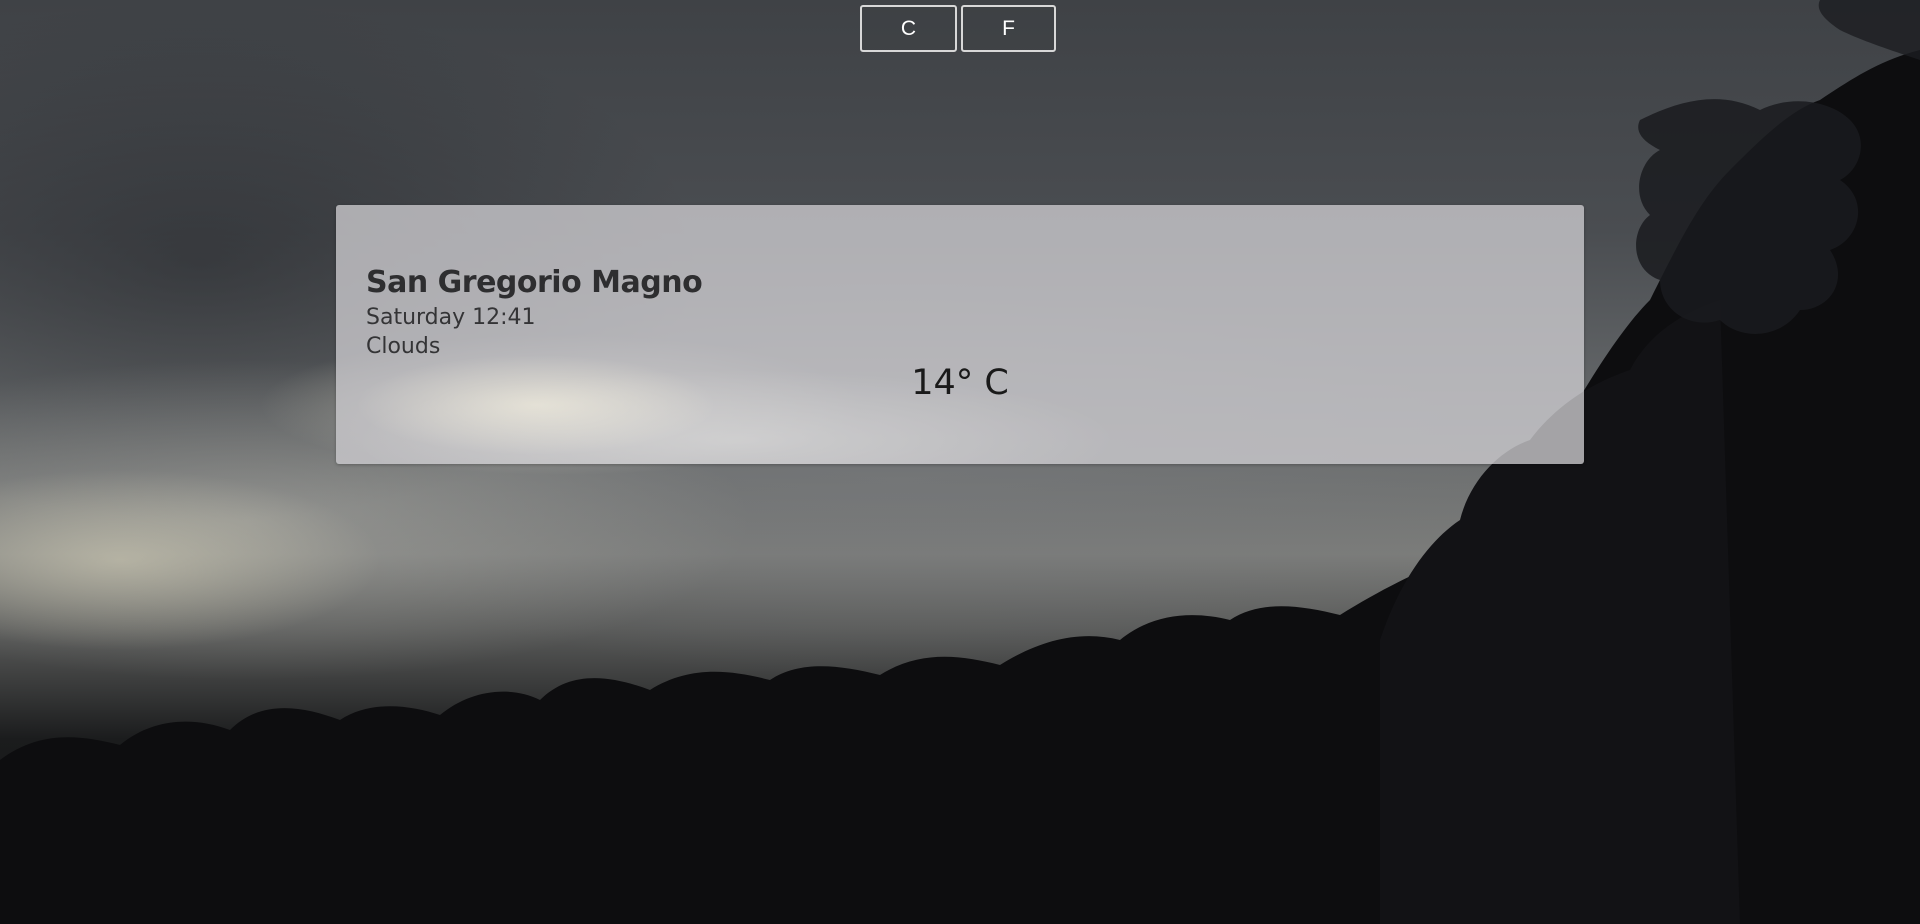 The width and height of the screenshot is (1920, 924). I want to click on unit-toggle: C F, so click(958, 28).